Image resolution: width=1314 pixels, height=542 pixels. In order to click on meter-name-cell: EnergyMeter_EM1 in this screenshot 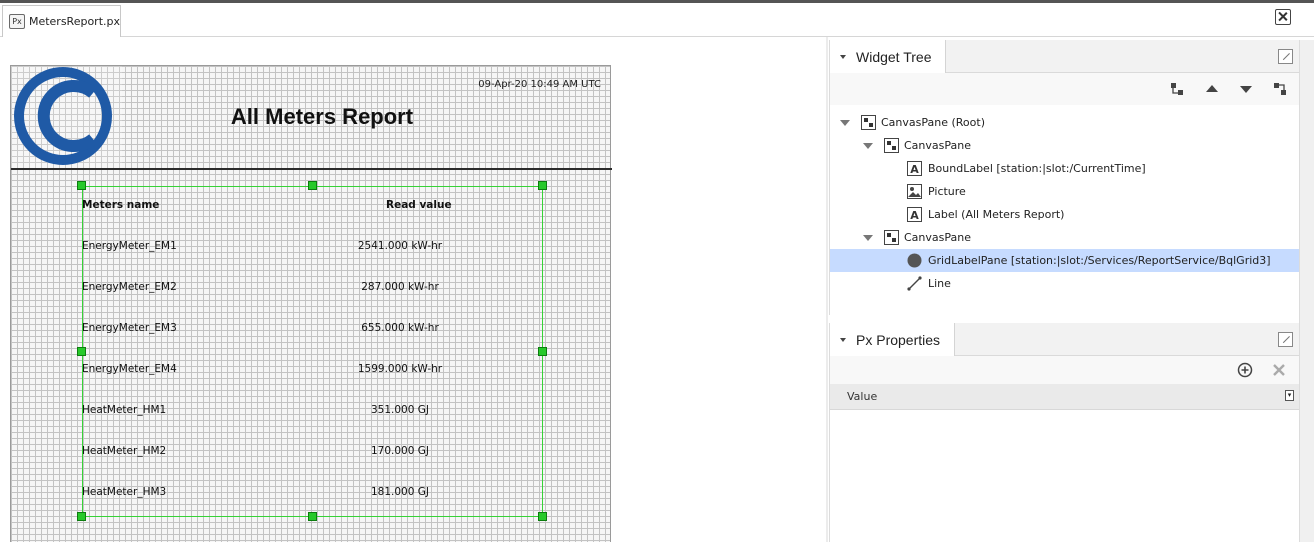, I will do `click(129, 246)`.